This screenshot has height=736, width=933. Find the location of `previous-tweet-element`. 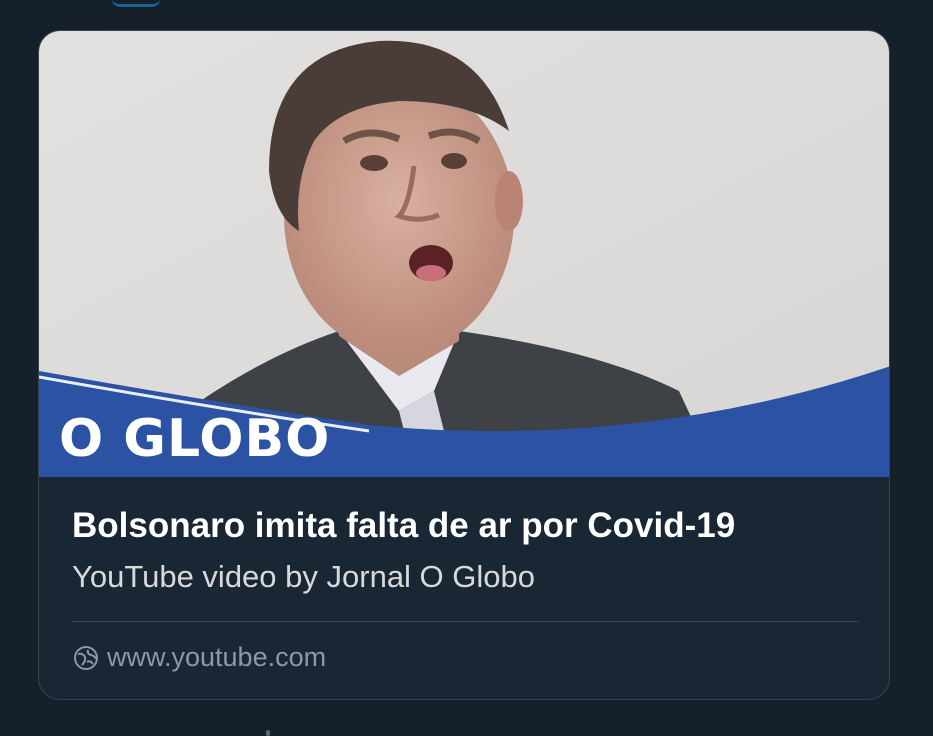

previous-tweet-element is located at coordinates (136, 3).